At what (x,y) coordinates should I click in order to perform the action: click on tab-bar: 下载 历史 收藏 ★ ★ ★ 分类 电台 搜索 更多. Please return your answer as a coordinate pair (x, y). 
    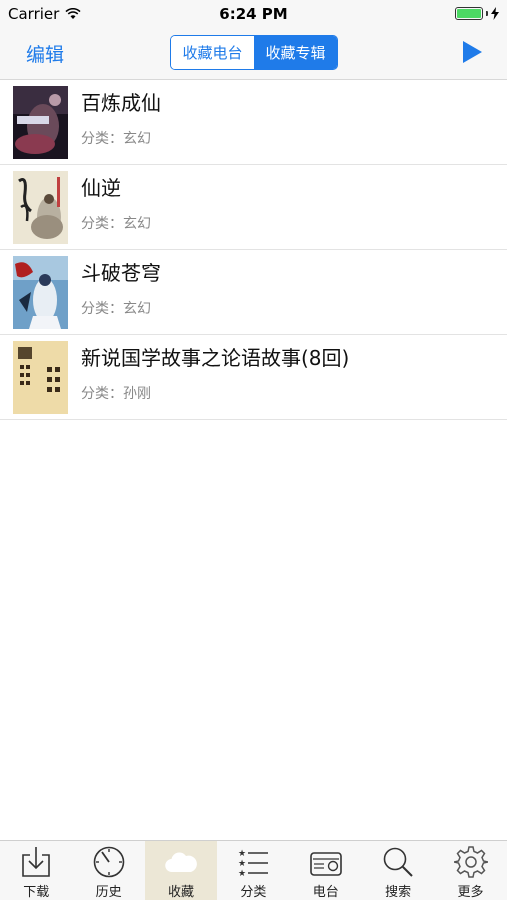
    Looking at the image, I should click on (253, 870).